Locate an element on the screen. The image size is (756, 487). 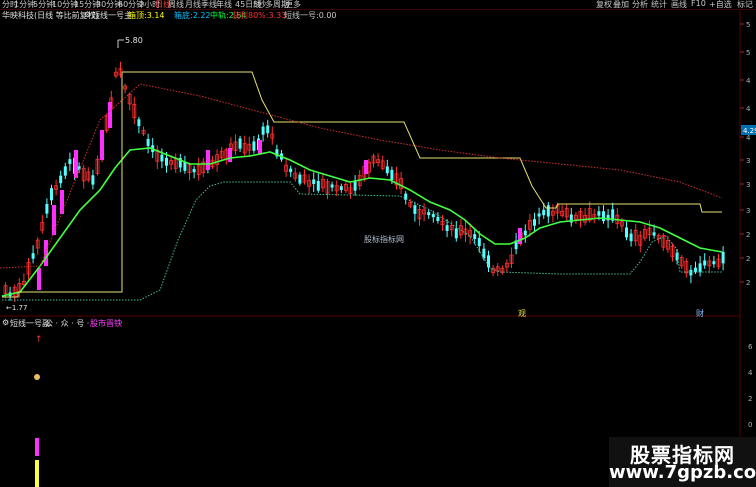
marker-right: 财 is located at coordinates (700, 313).